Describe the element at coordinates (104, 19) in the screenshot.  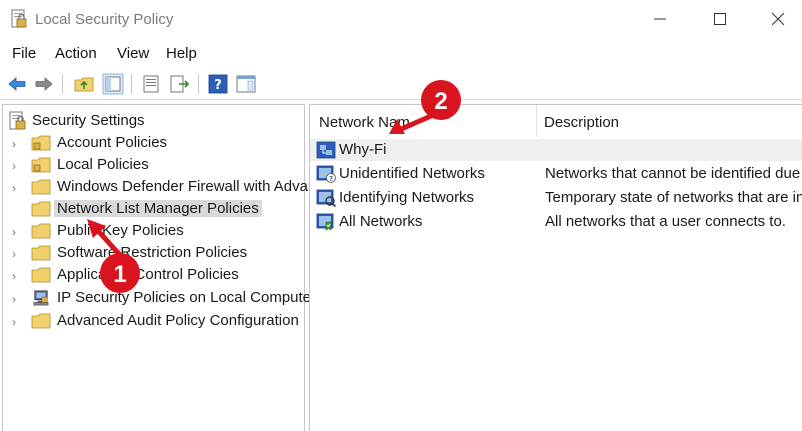
I see `window-title: Local Security Policy` at that location.